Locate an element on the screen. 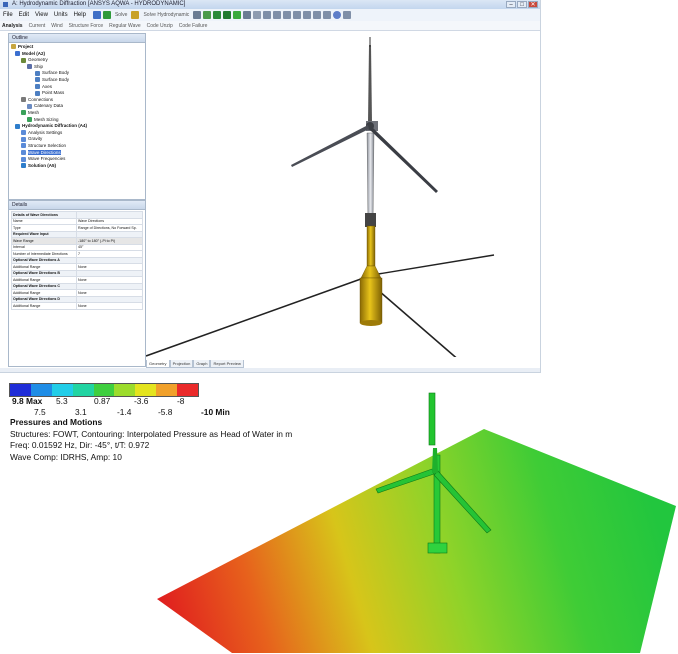  tab-report-preview: Report Preview is located at coordinates (227, 364).